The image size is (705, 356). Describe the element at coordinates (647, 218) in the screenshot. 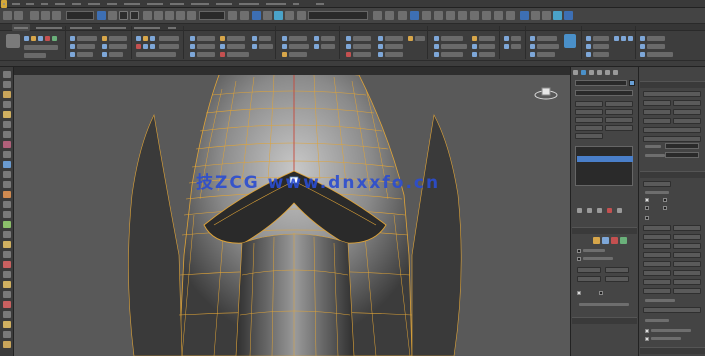

I see `preserve-uvs-checkbox` at that location.